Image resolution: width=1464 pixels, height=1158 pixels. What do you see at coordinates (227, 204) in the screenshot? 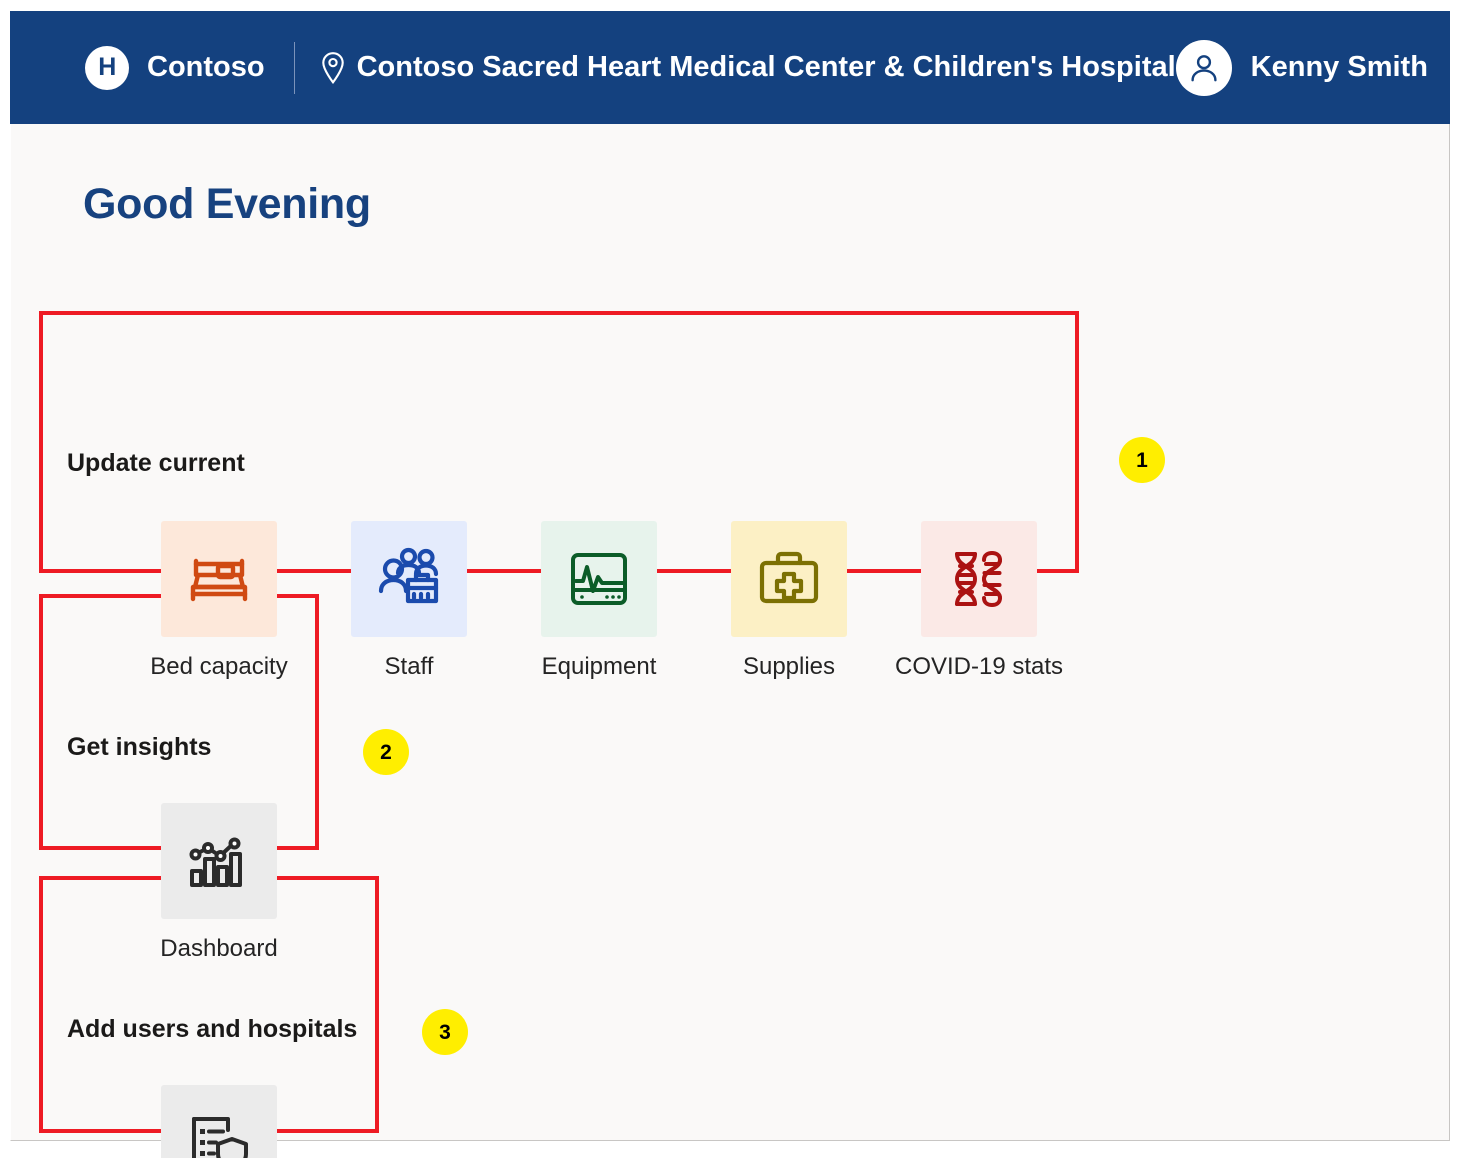
I see `page-title: Good Evening` at bounding box center [227, 204].